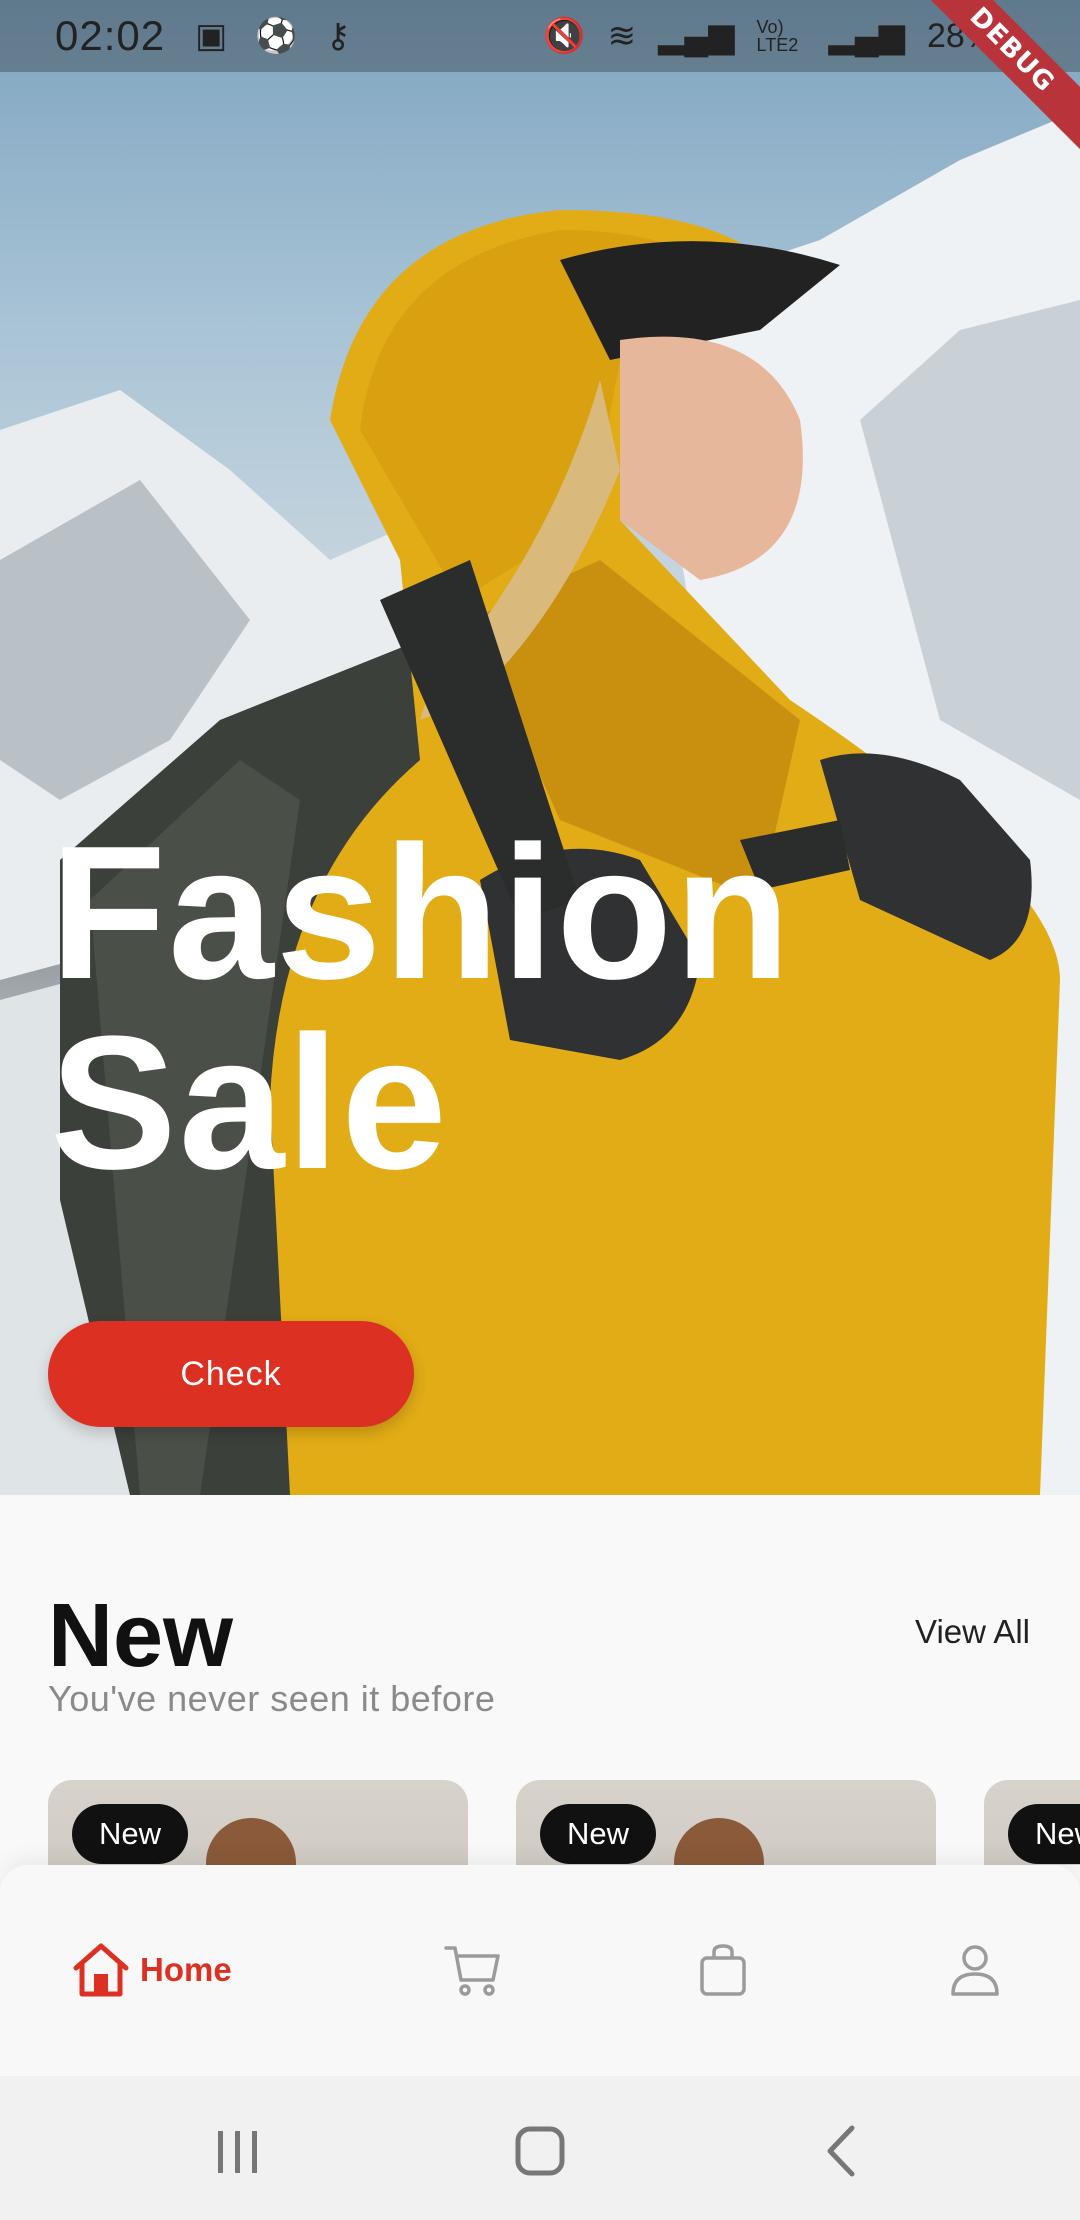 Image resolution: width=1080 pixels, height=2220 pixels. Describe the element at coordinates (186, 1969) in the screenshot. I see `nav-label-home: Home` at that location.